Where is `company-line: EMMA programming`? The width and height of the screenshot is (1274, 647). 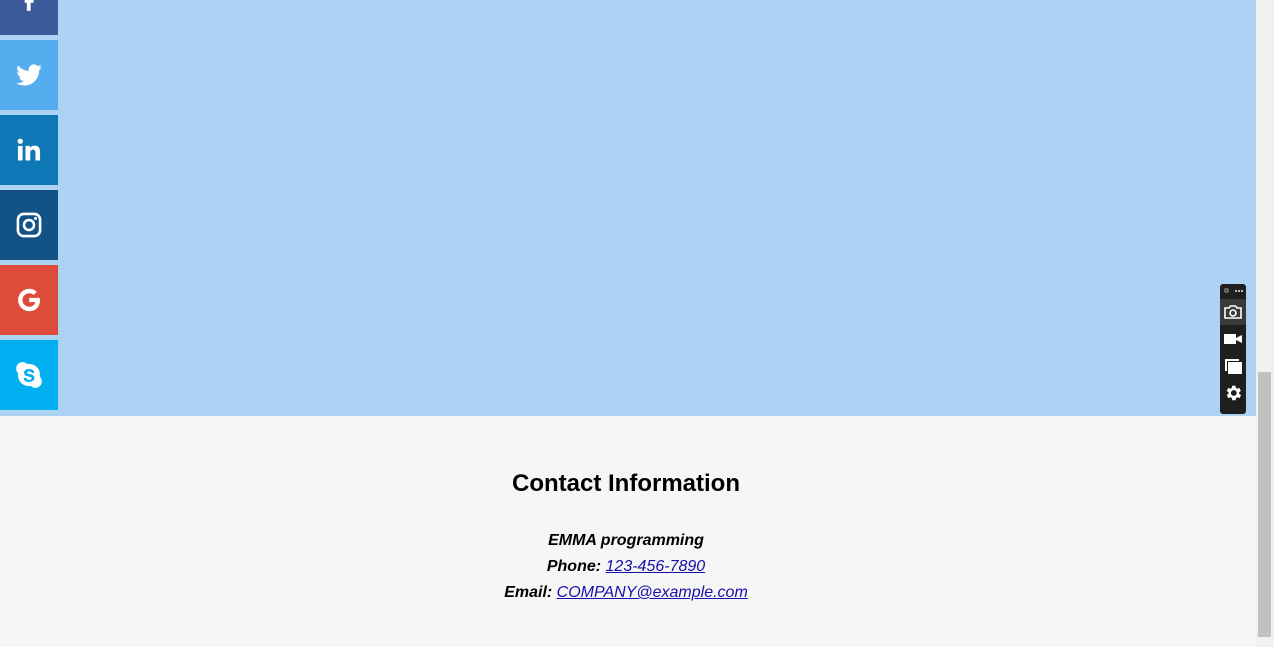 company-line: EMMA programming is located at coordinates (626, 541).